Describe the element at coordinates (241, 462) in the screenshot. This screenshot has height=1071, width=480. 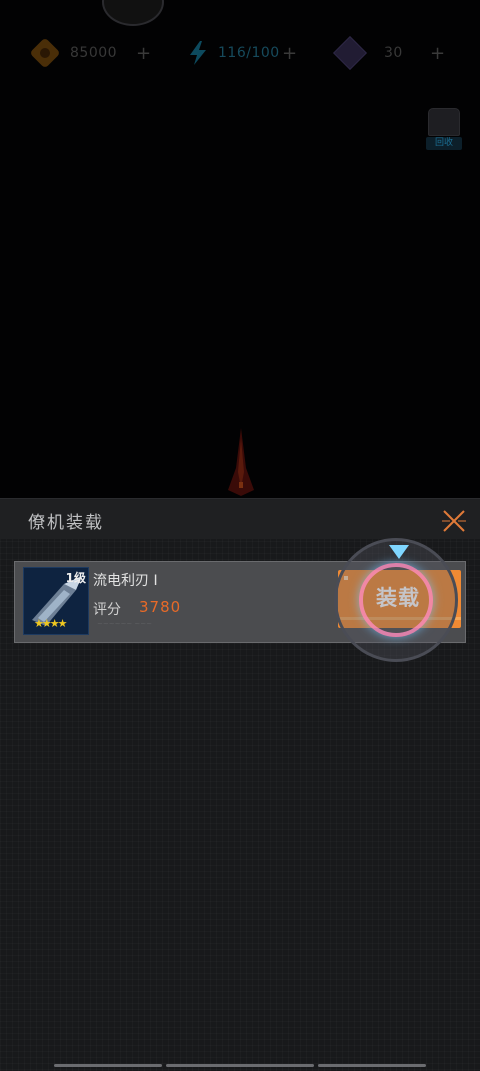
I see `ship-icon` at that location.